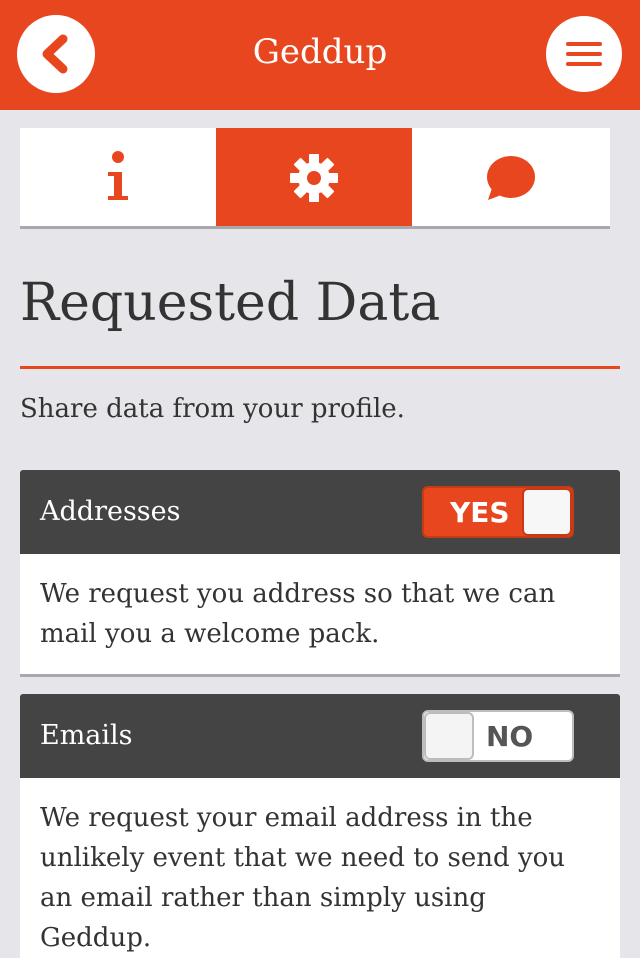 Image resolution: width=640 pixels, height=958 pixels. What do you see at coordinates (320, 512) in the screenshot?
I see `card-header: Addresses YES` at bounding box center [320, 512].